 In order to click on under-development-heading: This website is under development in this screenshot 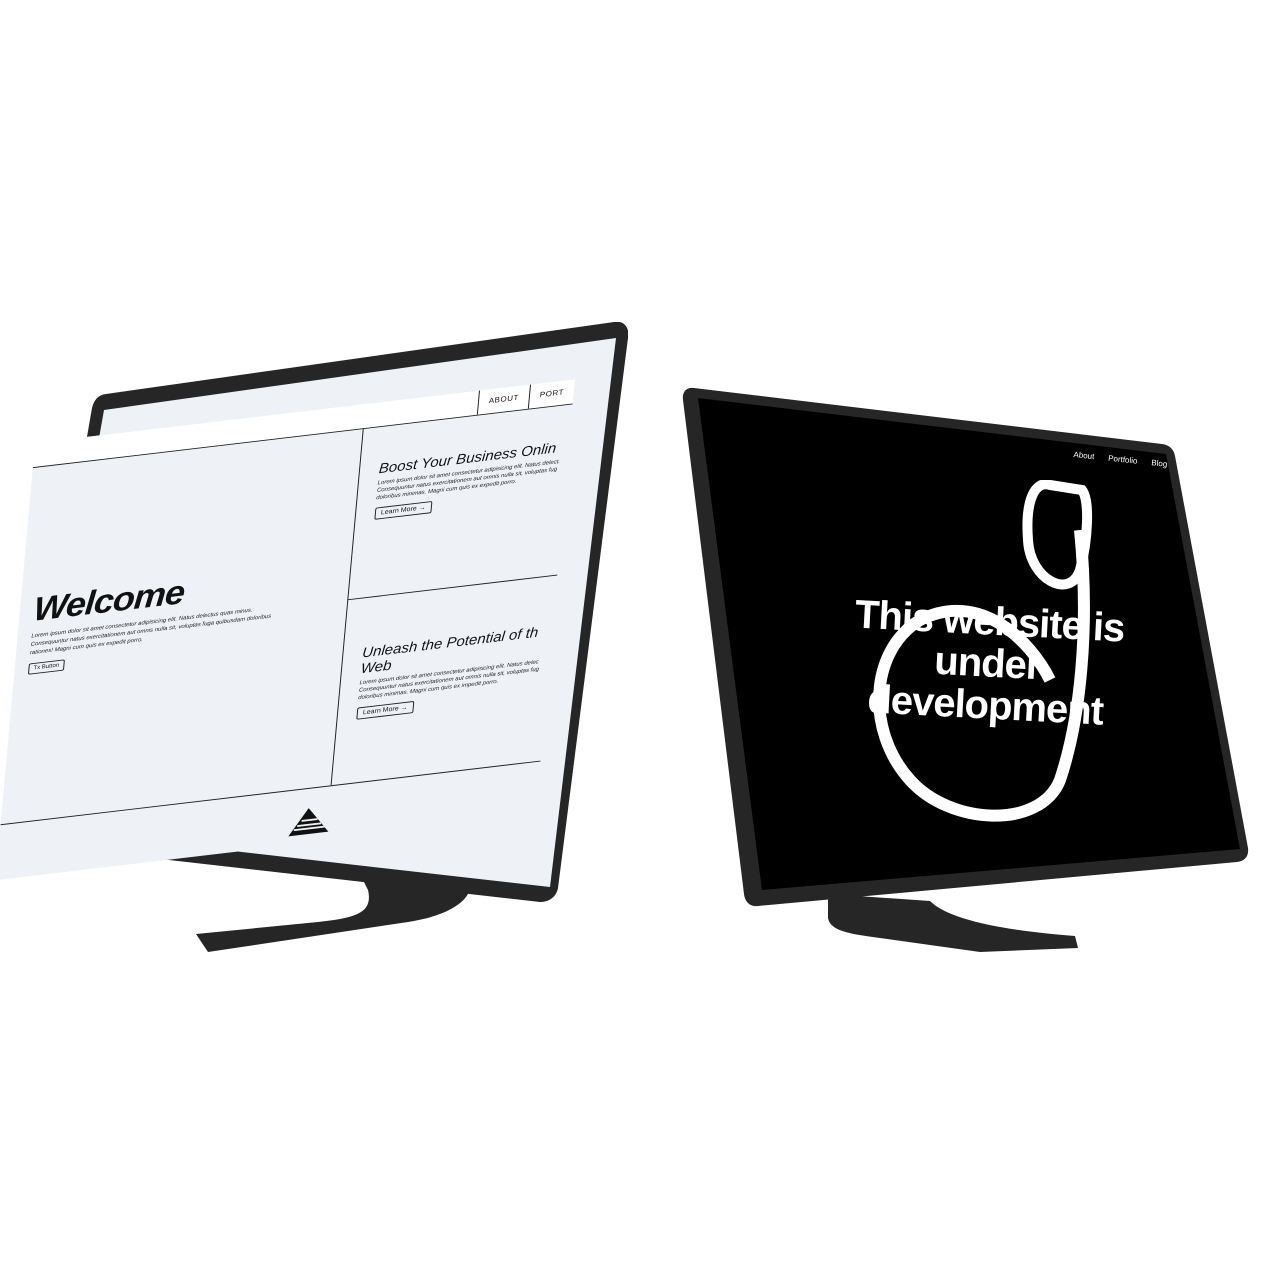, I will do `click(989, 663)`.